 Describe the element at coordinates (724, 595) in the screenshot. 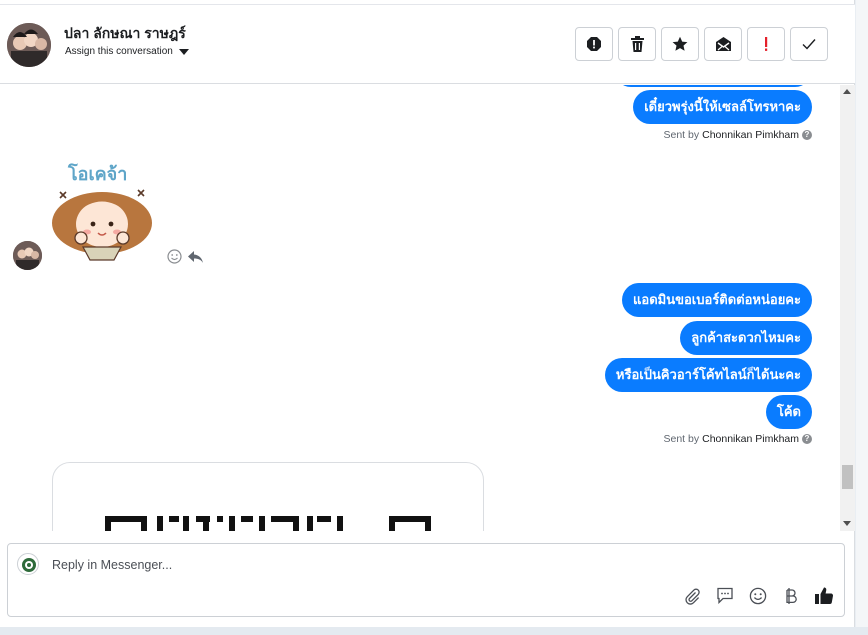

I see `saved-replies-icon` at that location.